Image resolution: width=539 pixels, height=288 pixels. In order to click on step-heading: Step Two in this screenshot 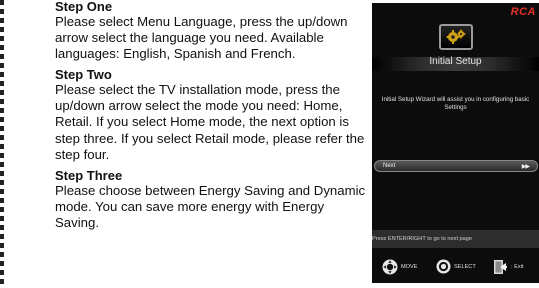, I will do `click(83, 75)`.